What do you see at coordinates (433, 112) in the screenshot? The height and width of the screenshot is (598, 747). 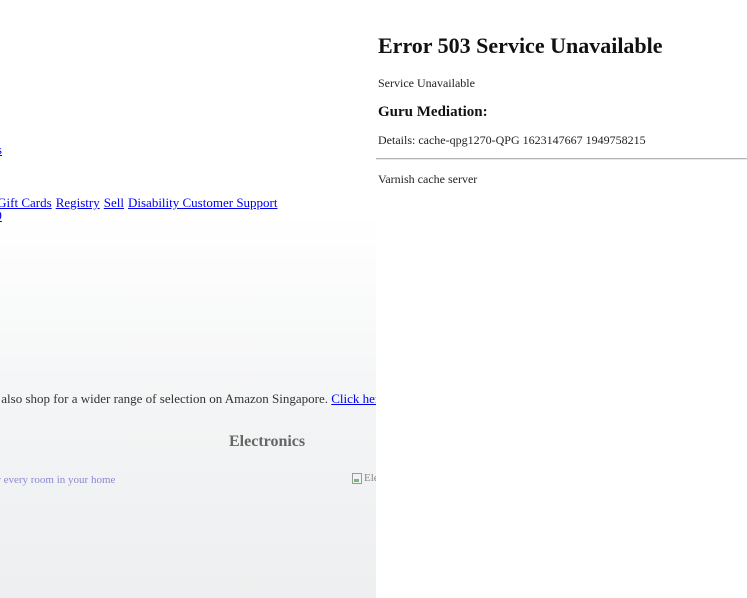 I see `guru-mediation-heading: Guru Mediation:` at bounding box center [433, 112].